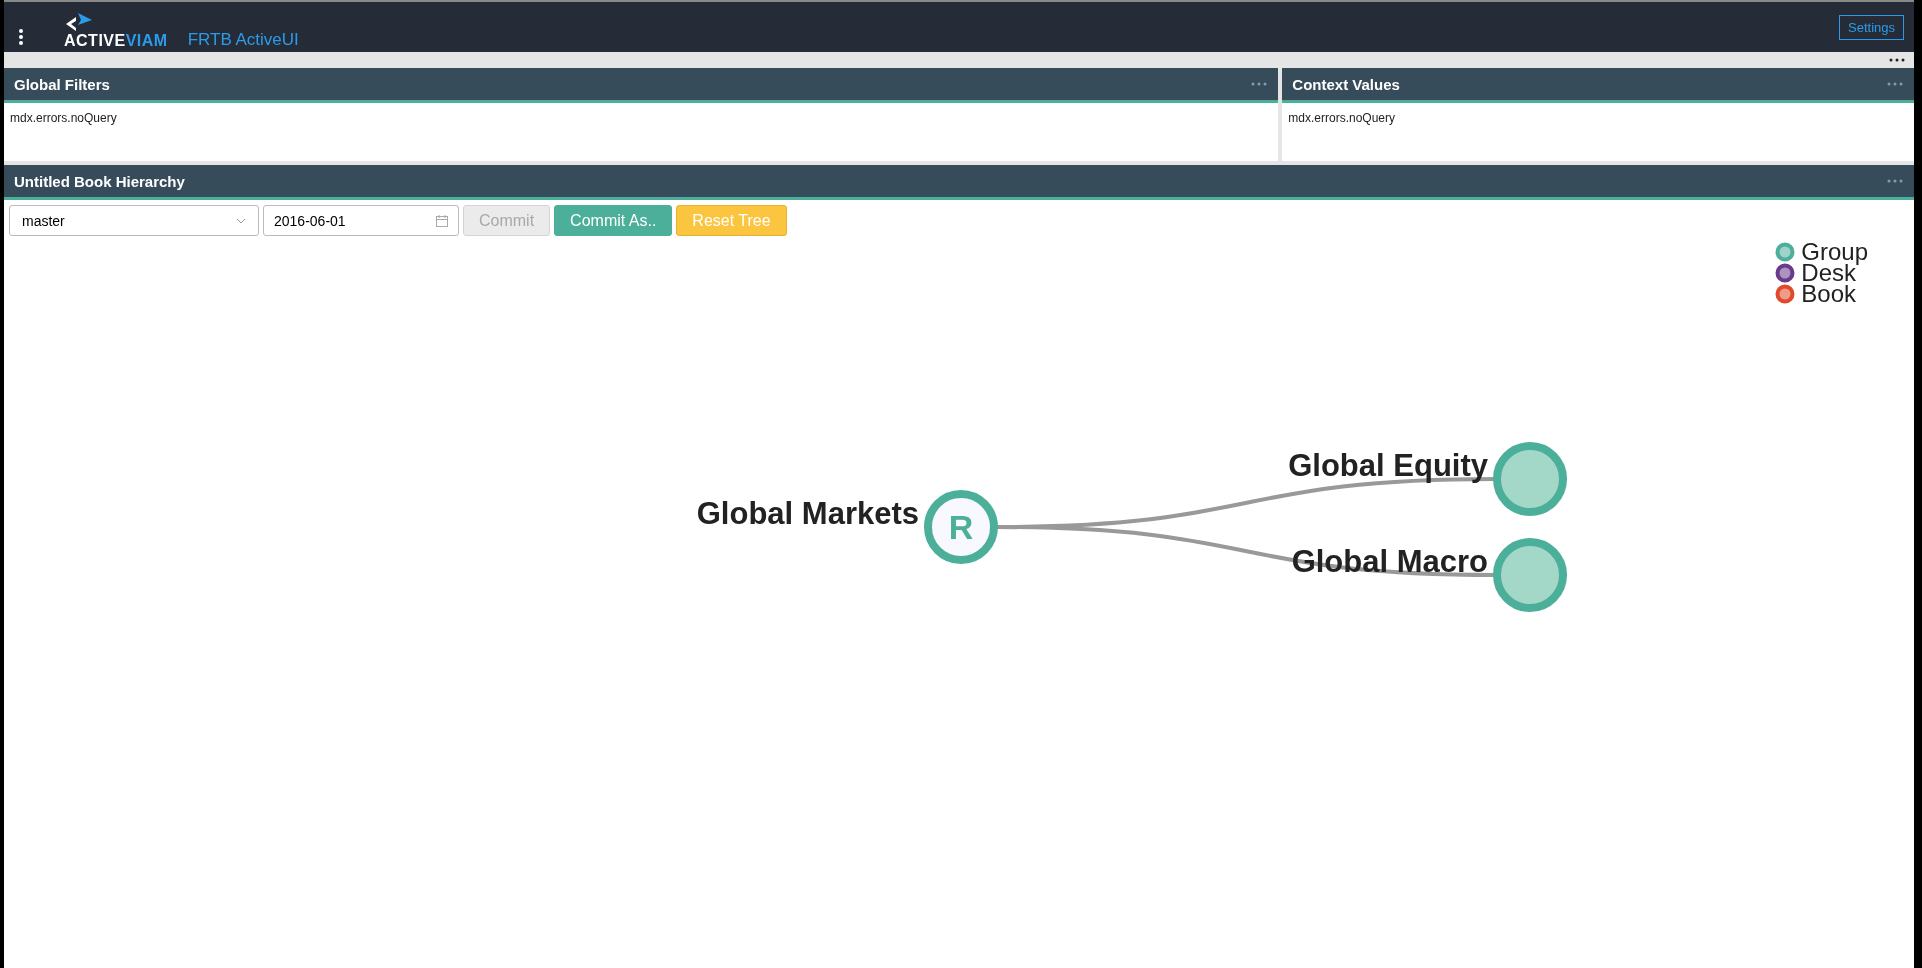  I want to click on calendar-icon, so click(442, 220).